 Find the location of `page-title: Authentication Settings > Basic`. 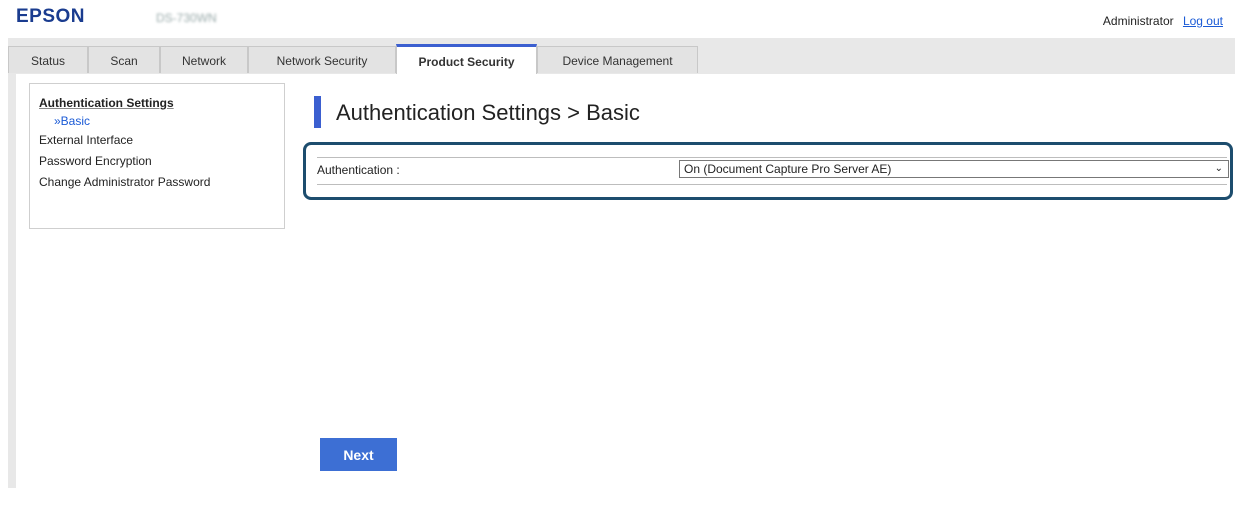

page-title: Authentication Settings > Basic is located at coordinates (488, 112).